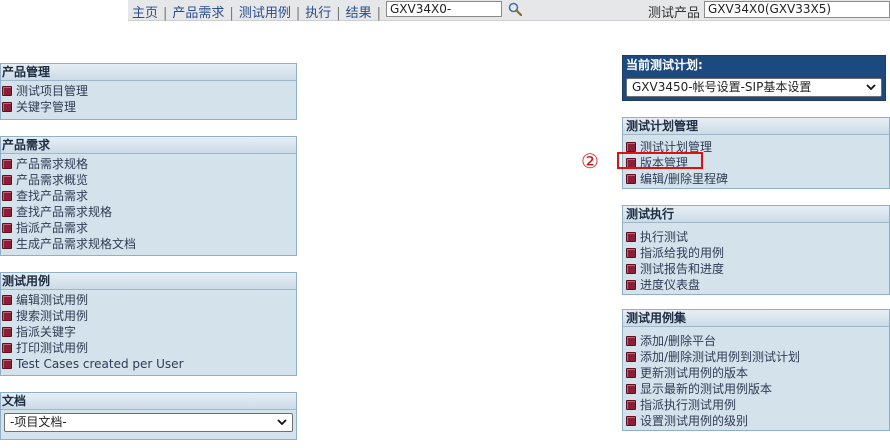 This screenshot has width=890, height=448. What do you see at coordinates (756, 421) in the screenshot?
I see `list-item: 设置测试用例的级别` at bounding box center [756, 421].